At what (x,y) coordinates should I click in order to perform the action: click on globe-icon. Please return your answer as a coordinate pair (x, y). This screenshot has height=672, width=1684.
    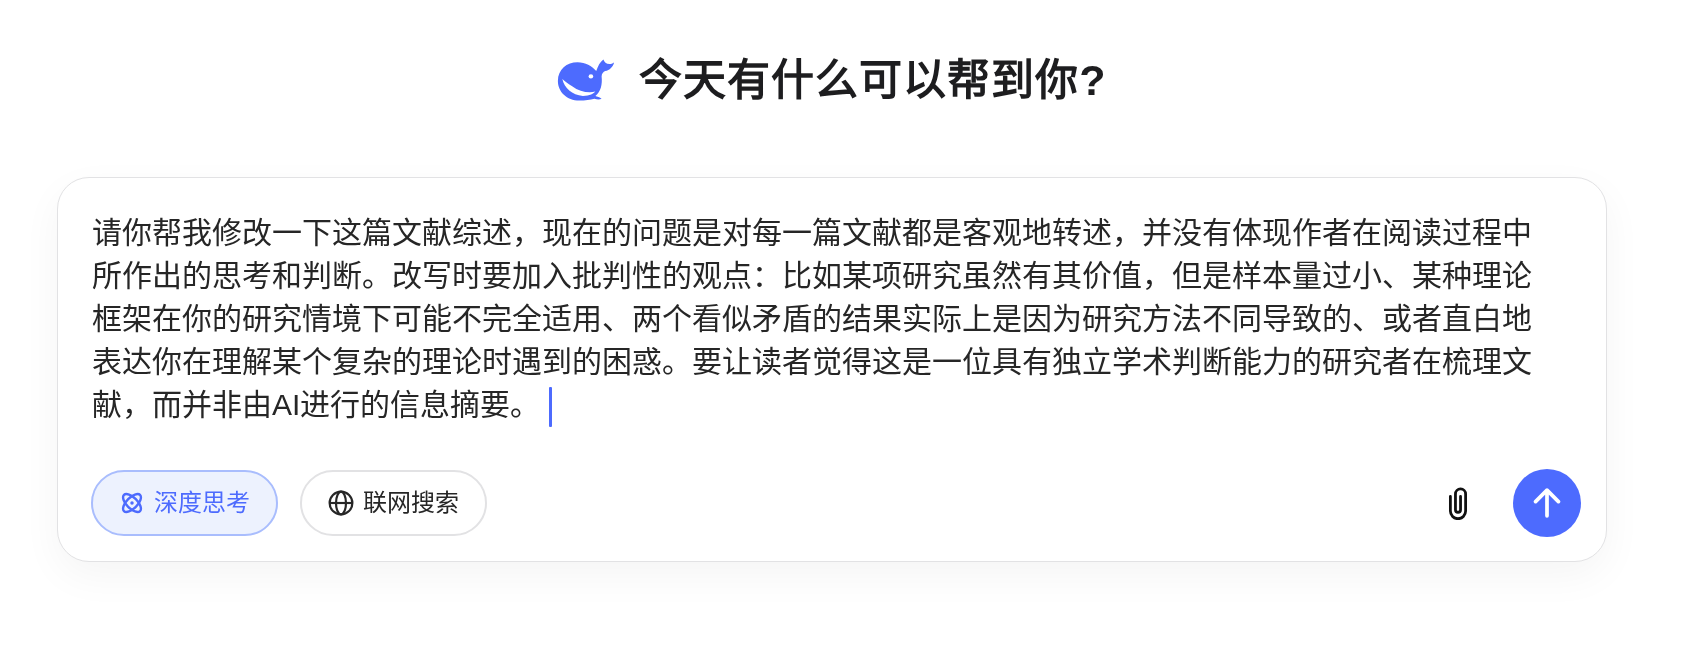
    Looking at the image, I should click on (341, 503).